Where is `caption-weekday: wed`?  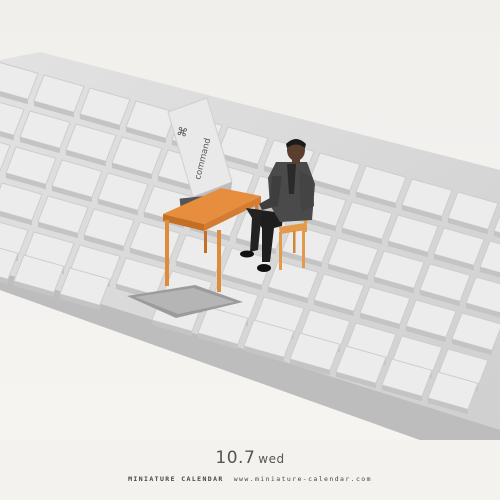
caption-weekday: wed is located at coordinates (271, 459).